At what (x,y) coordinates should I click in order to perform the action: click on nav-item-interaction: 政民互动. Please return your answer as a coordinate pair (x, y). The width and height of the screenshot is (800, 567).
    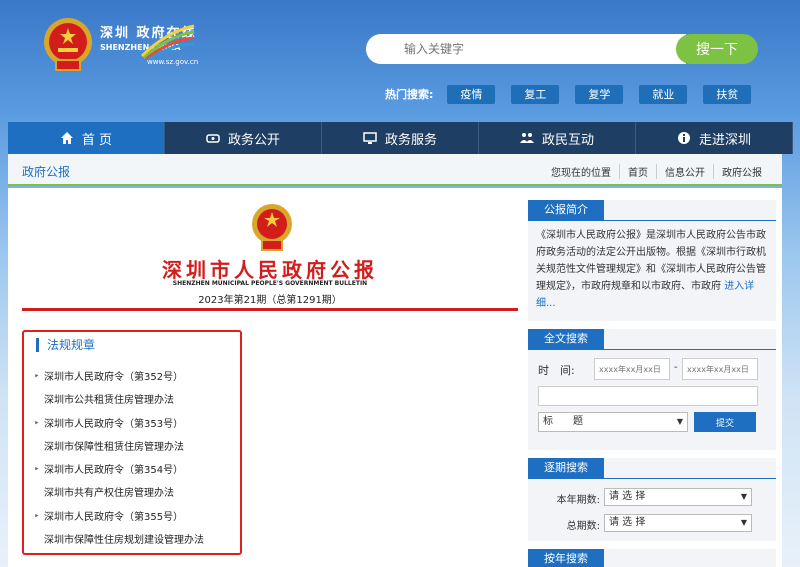
    Looking at the image, I should click on (557, 138).